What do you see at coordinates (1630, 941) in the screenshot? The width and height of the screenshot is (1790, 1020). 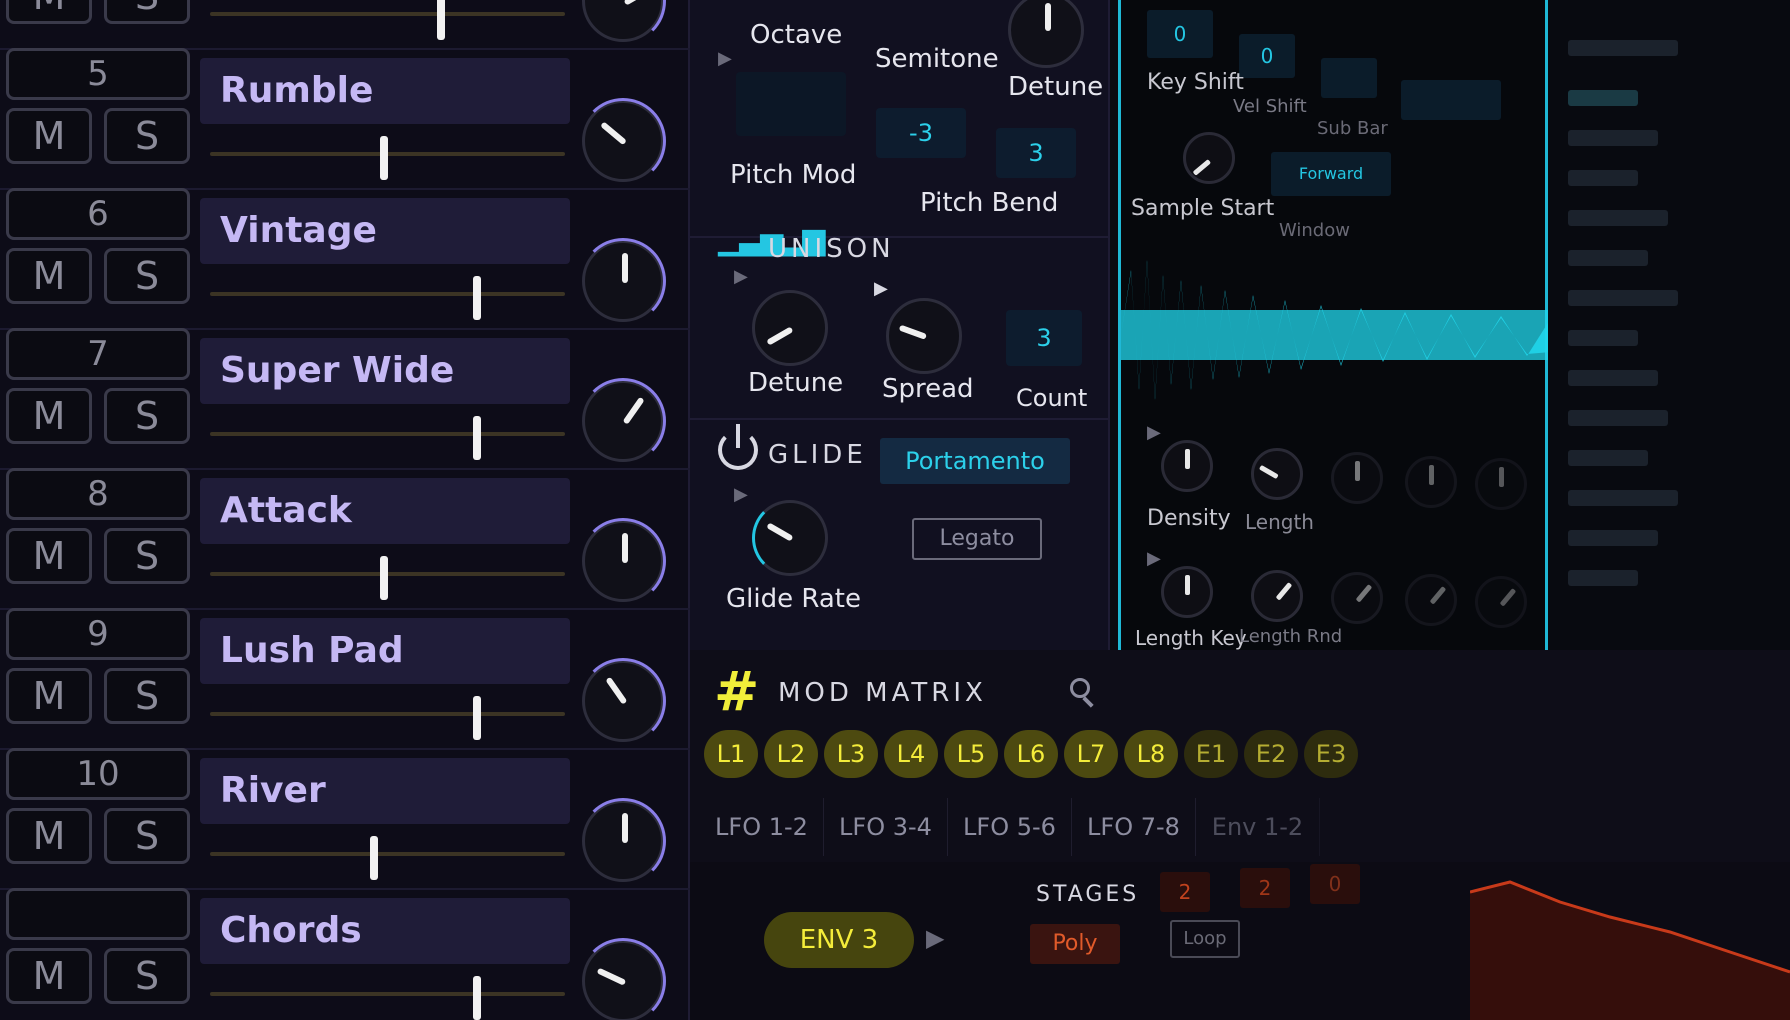 I see `envelope-graph` at bounding box center [1630, 941].